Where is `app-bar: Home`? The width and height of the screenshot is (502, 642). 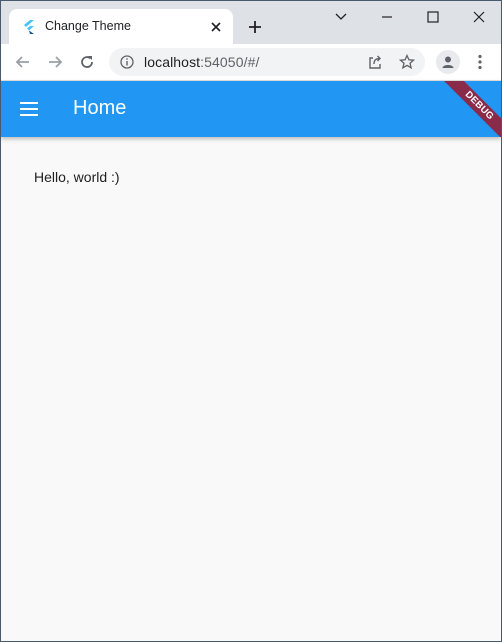 app-bar: Home is located at coordinates (251, 109).